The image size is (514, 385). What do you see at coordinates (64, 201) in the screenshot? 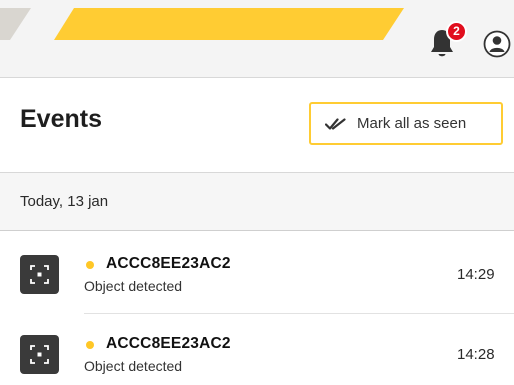
I see `date-group-label: Today, 13 jan` at bounding box center [64, 201].